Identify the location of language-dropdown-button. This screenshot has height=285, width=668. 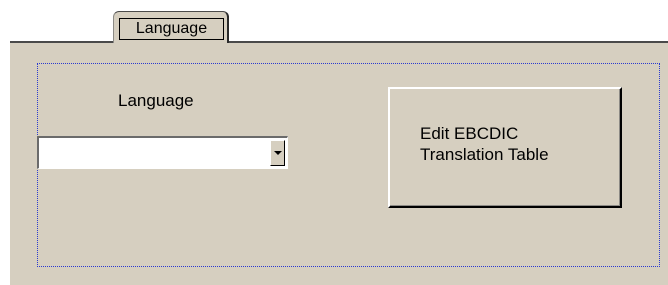
(277, 153).